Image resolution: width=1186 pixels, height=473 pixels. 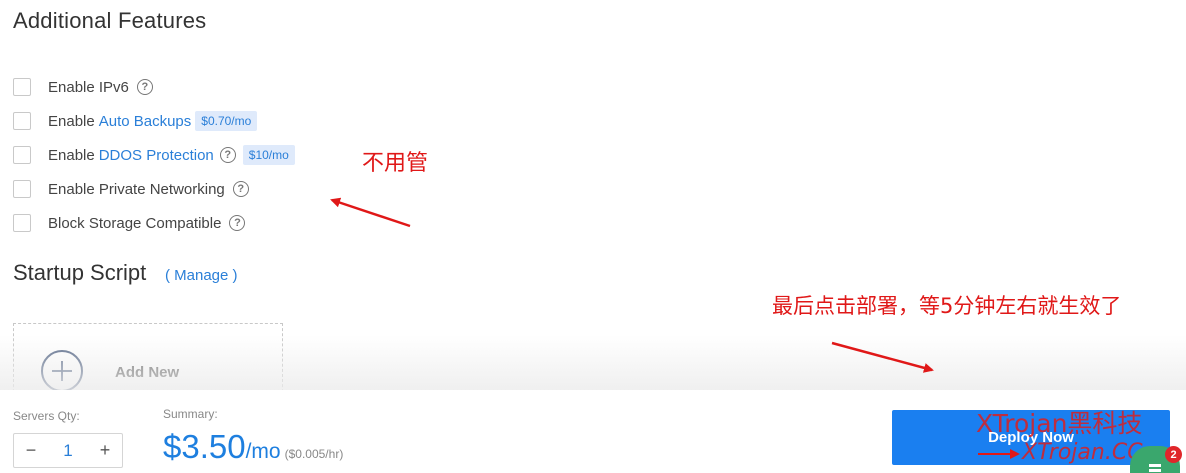 I want to click on add-new-label: Add New, so click(x=147, y=372).